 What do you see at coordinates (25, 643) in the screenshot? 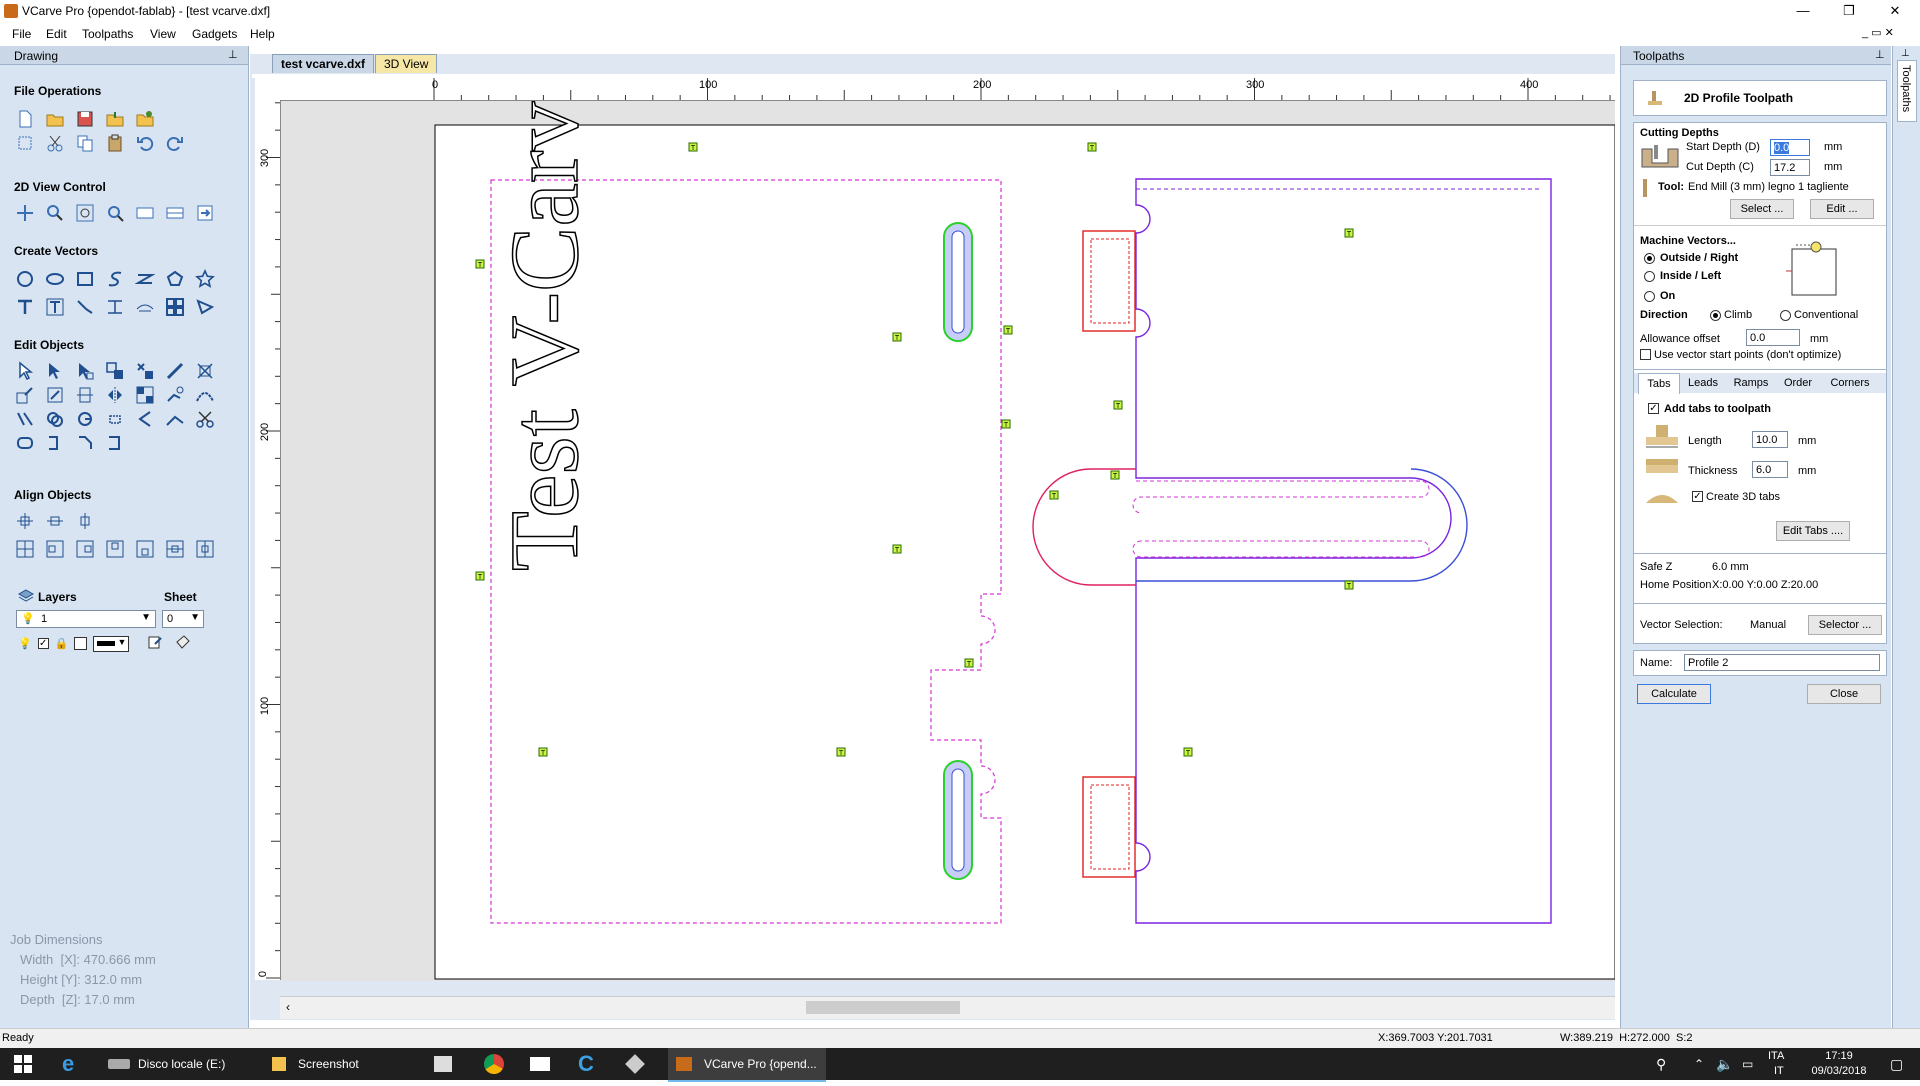
I see `layer-visibility-icon: 💡` at bounding box center [25, 643].